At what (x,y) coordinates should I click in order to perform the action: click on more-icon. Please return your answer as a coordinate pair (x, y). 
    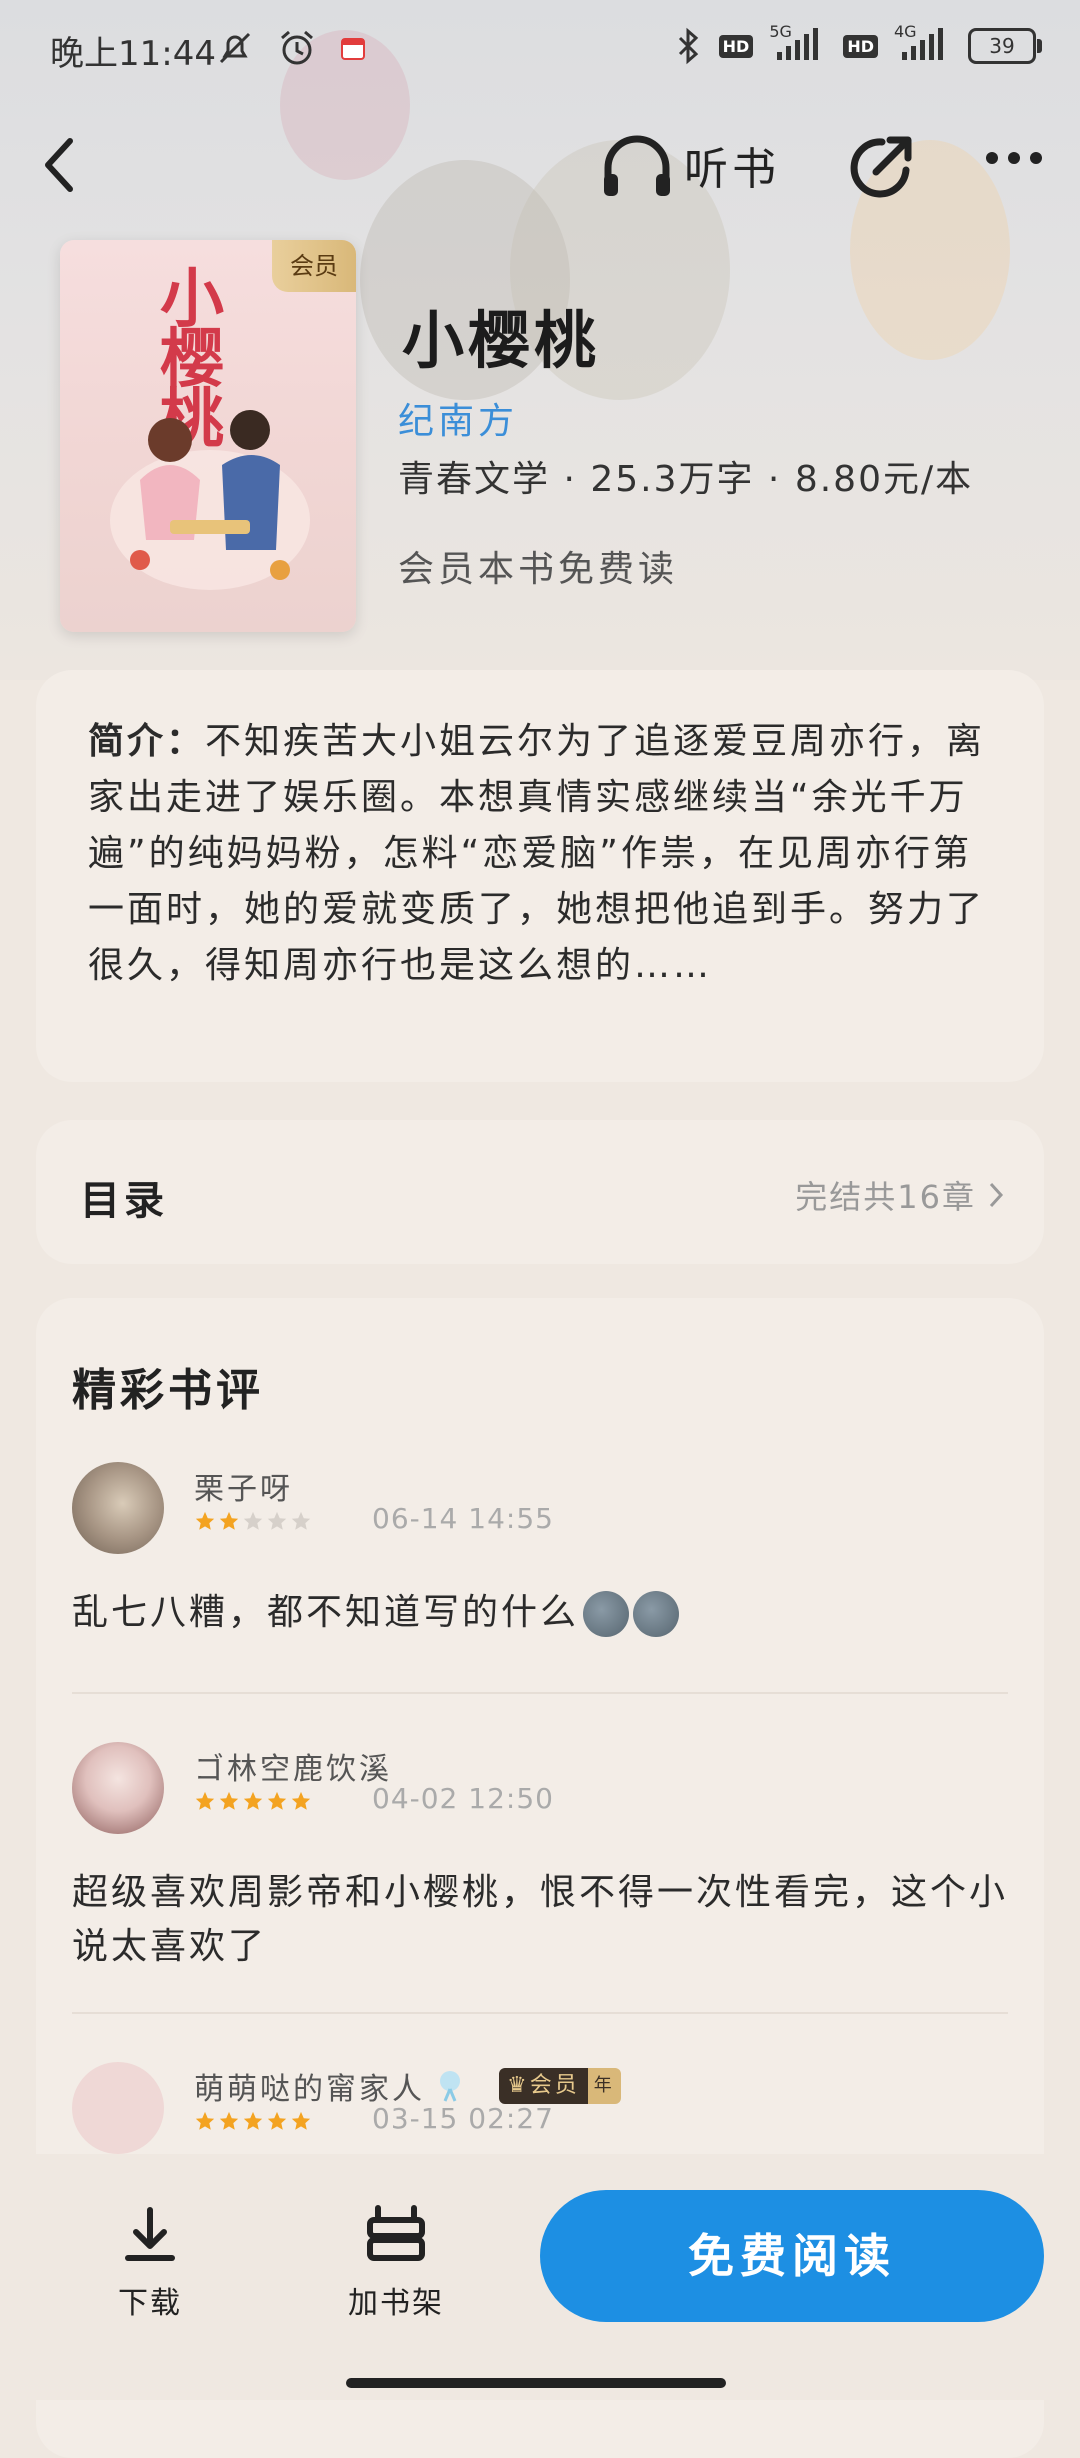
    Looking at the image, I should click on (1014, 158).